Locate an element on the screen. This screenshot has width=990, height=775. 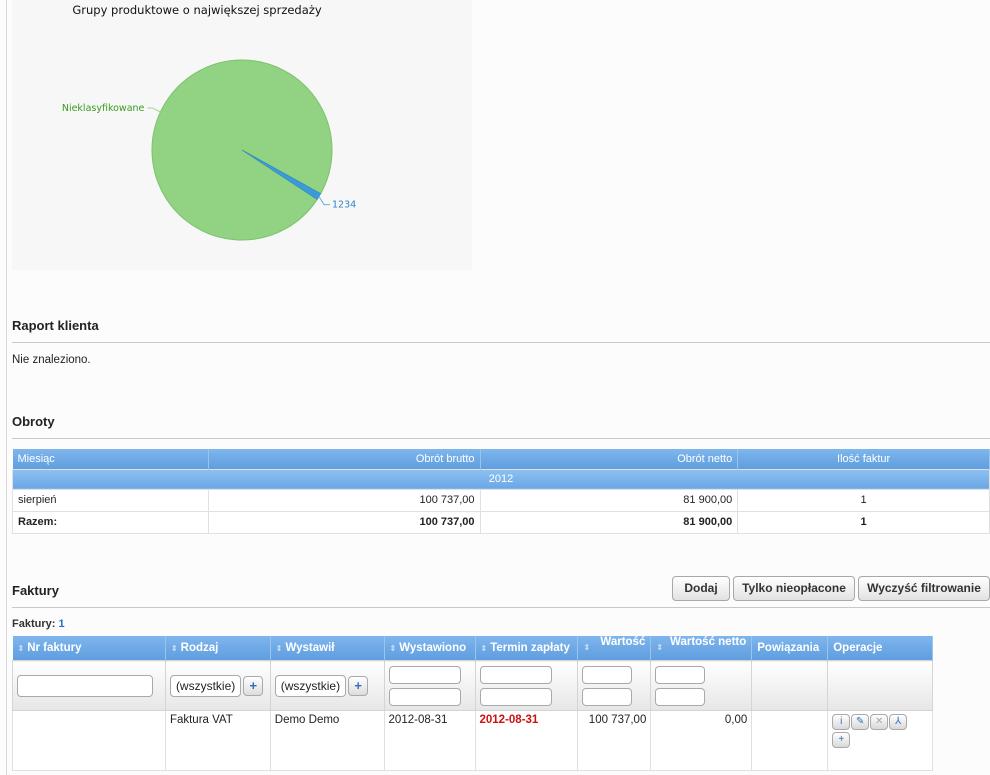
gross-cell: 100 737,00 is located at coordinates (344, 500).